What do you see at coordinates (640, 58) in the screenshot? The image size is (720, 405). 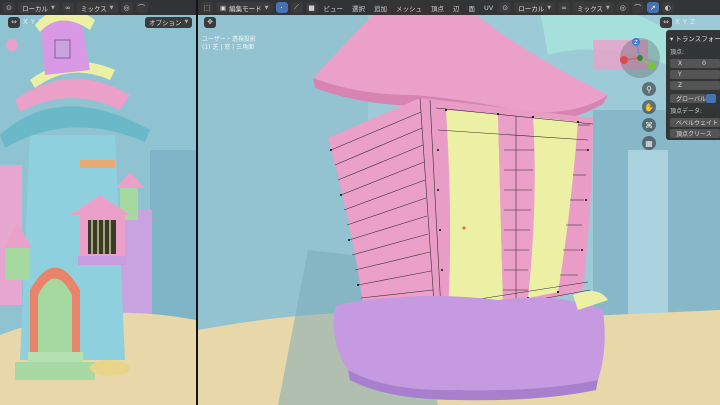 I see `navigation-gizmo: Z` at bounding box center [640, 58].